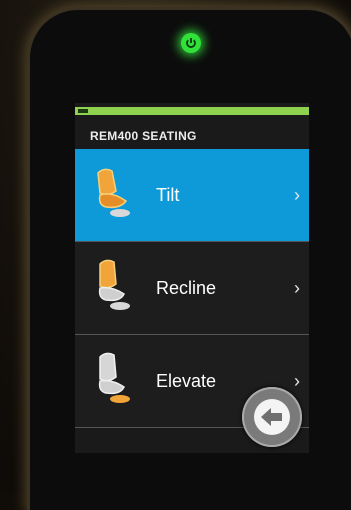  What do you see at coordinates (192, 195) in the screenshot?
I see `menu-item-tilt: Tilt ›` at bounding box center [192, 195].